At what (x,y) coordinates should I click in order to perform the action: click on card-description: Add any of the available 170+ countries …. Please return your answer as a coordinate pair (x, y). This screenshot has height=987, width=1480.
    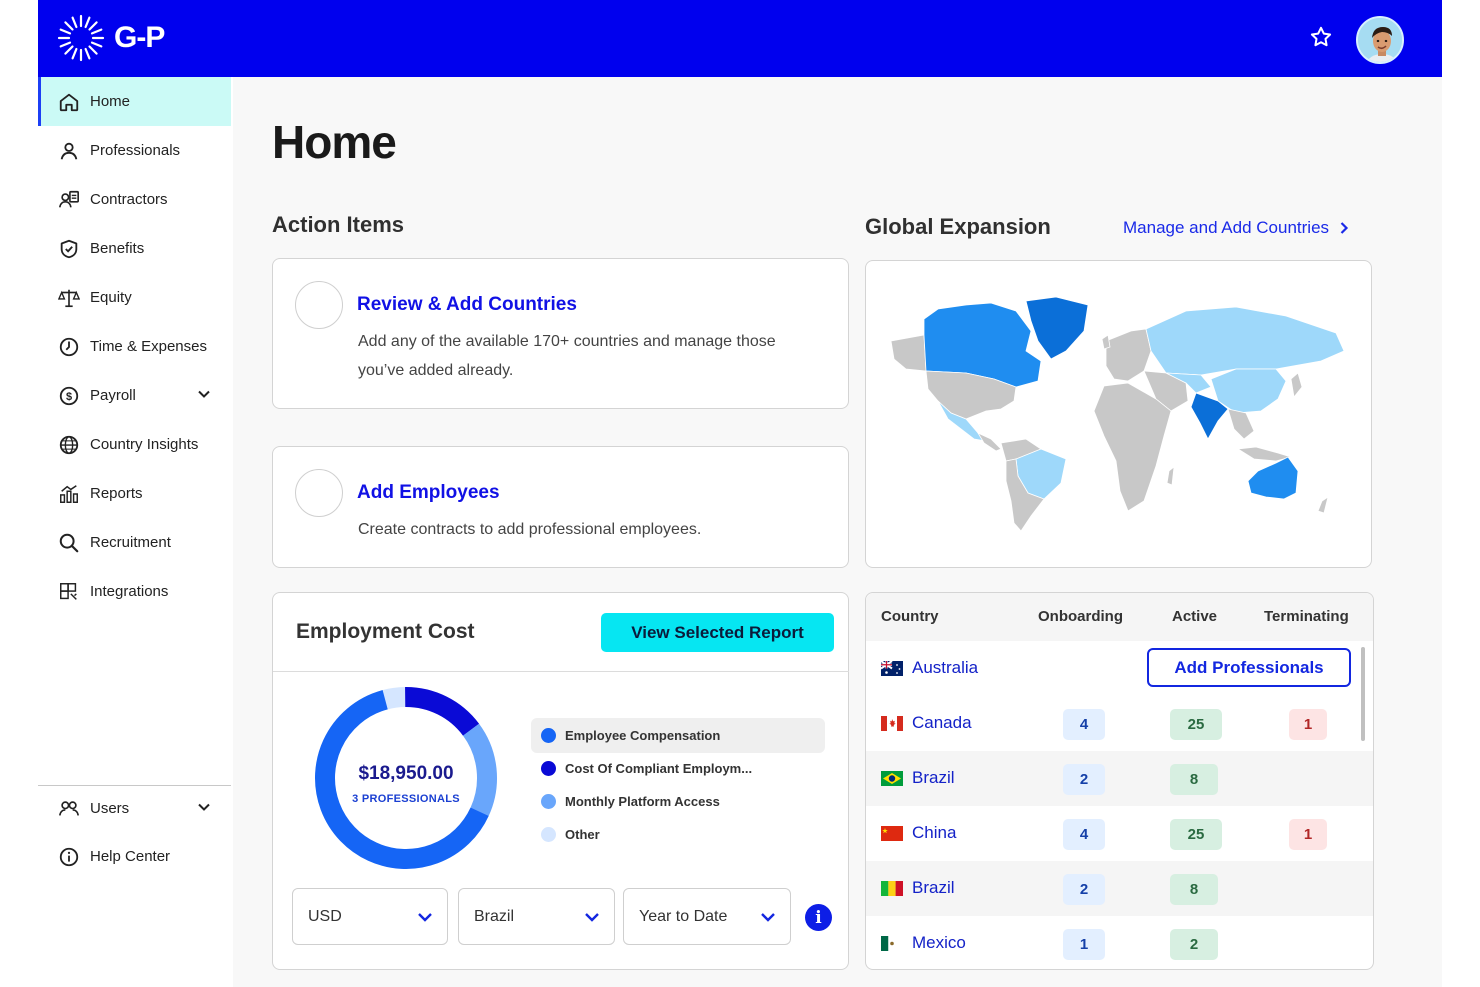
    Looking at the image, I should click on (567, 356).